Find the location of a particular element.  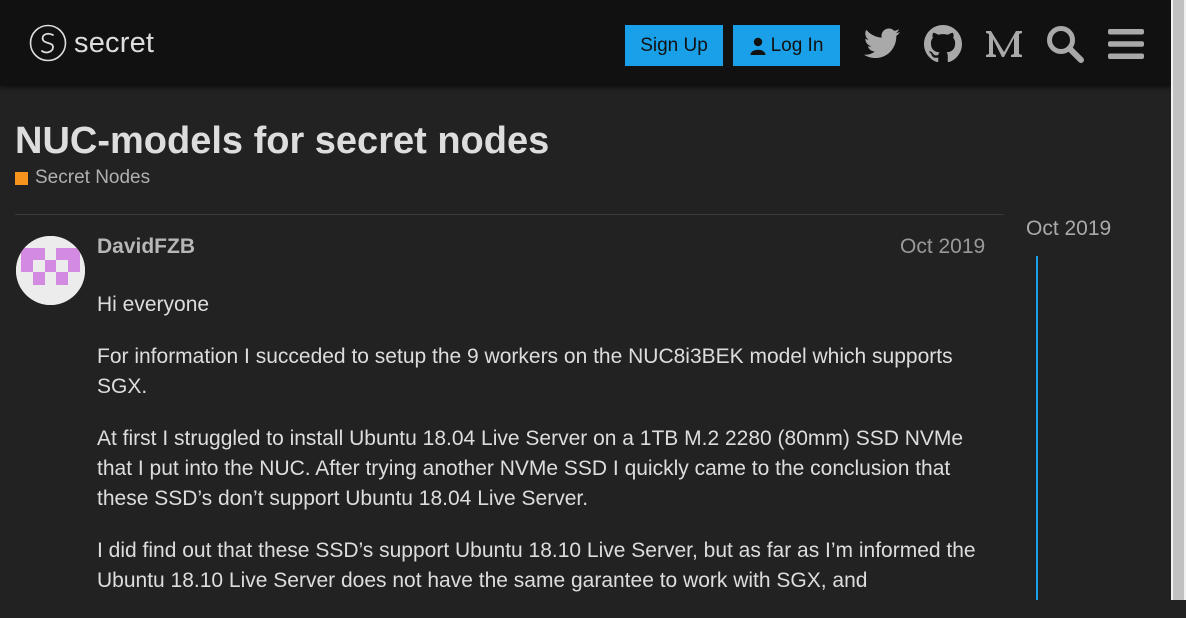

site-logo: secret is located at coordinates (91, 43).